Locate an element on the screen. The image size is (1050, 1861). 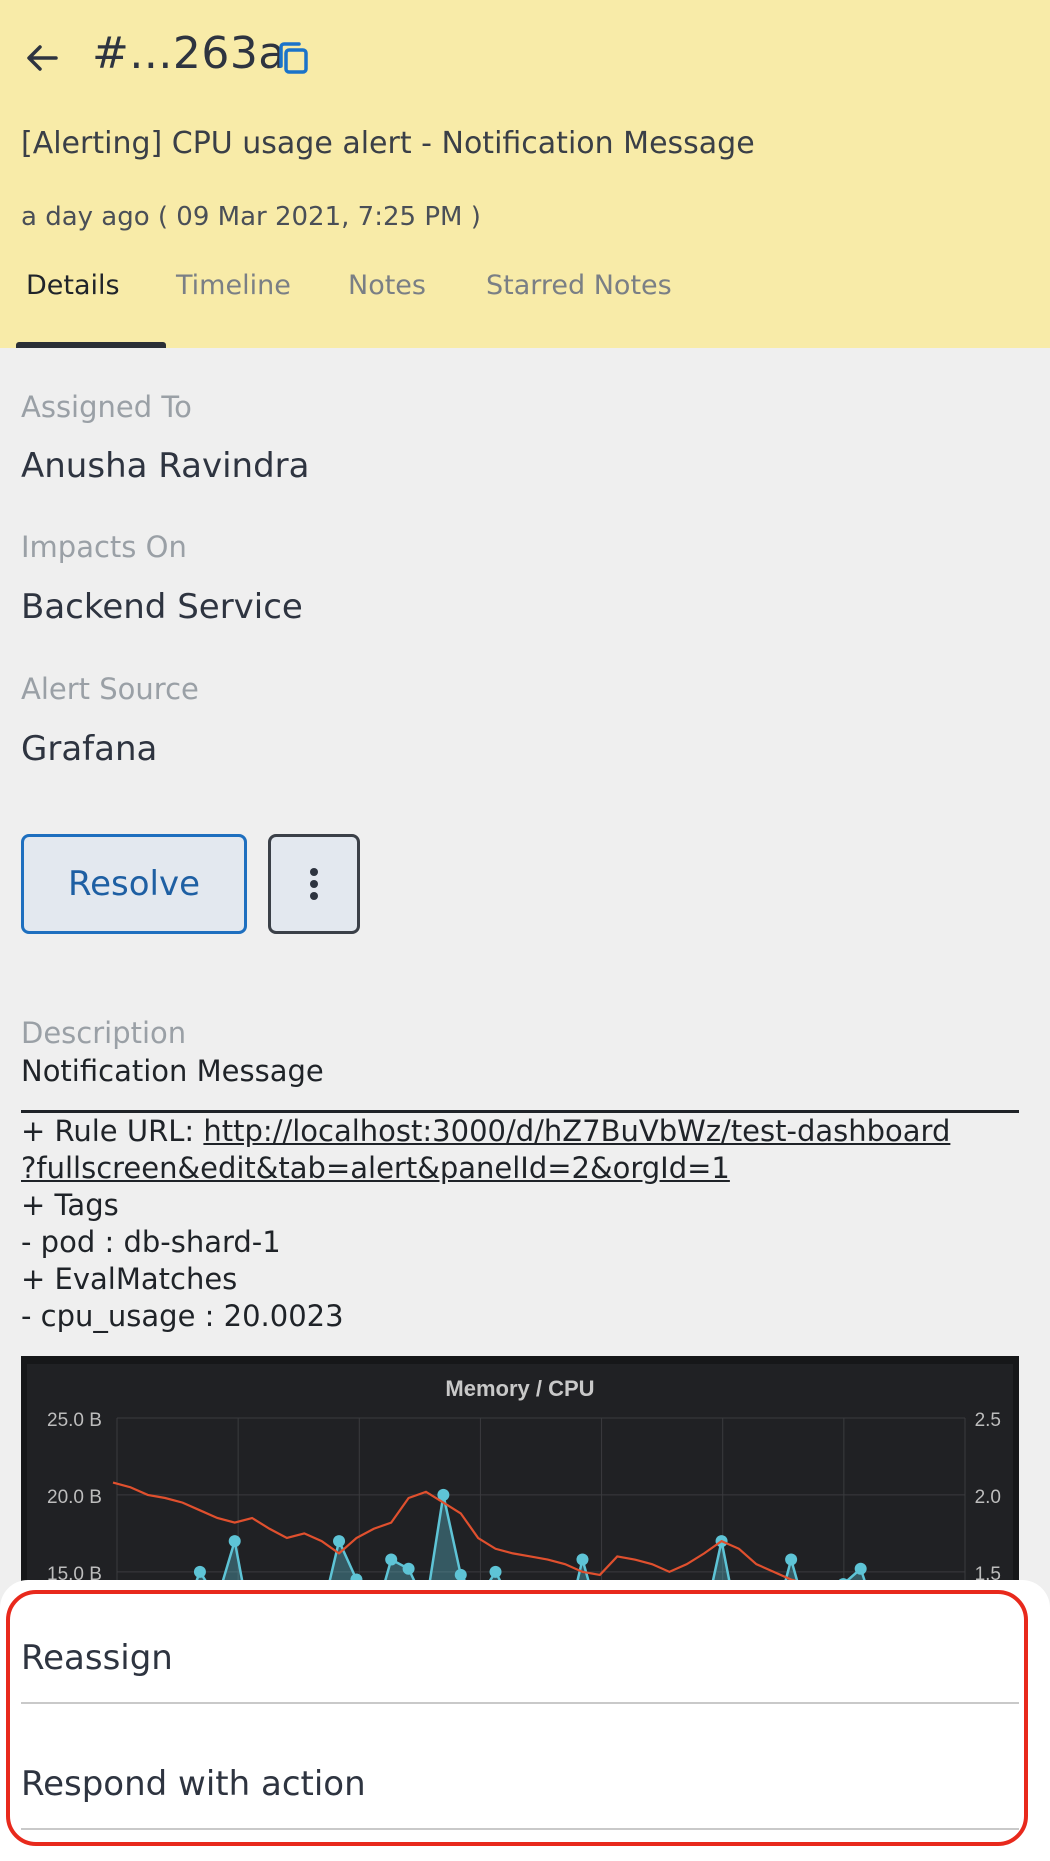
resolve-button-label: Resolve is located at coordinates (133, 884).